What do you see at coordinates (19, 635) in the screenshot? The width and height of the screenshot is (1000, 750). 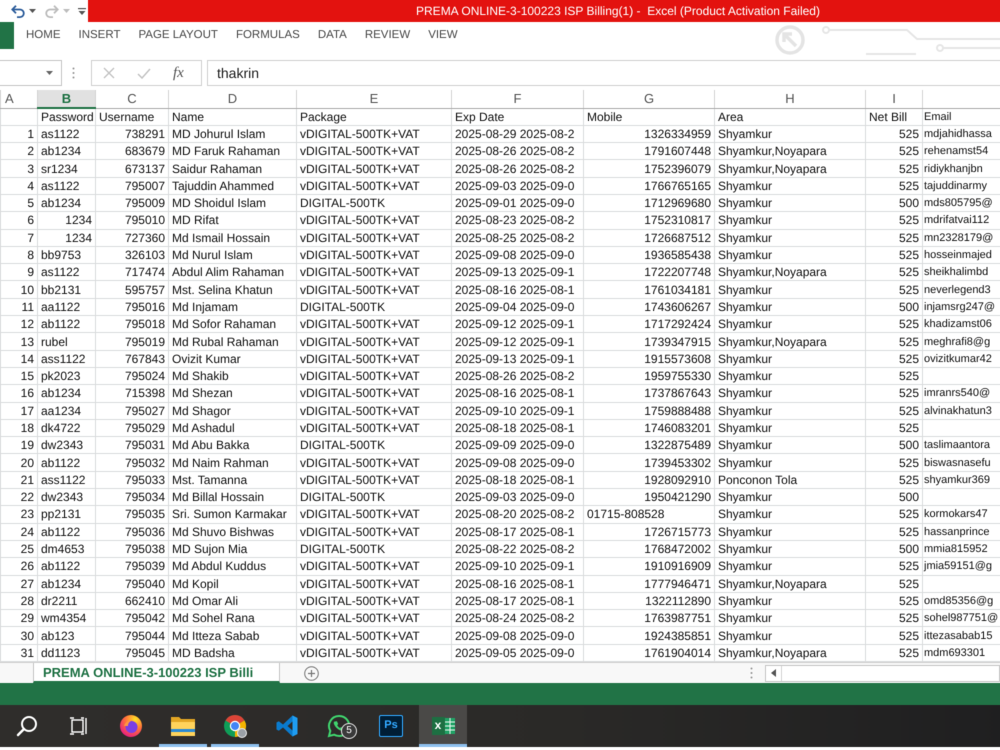 I see `table-cell: 30` at bounding box center [19, 635].